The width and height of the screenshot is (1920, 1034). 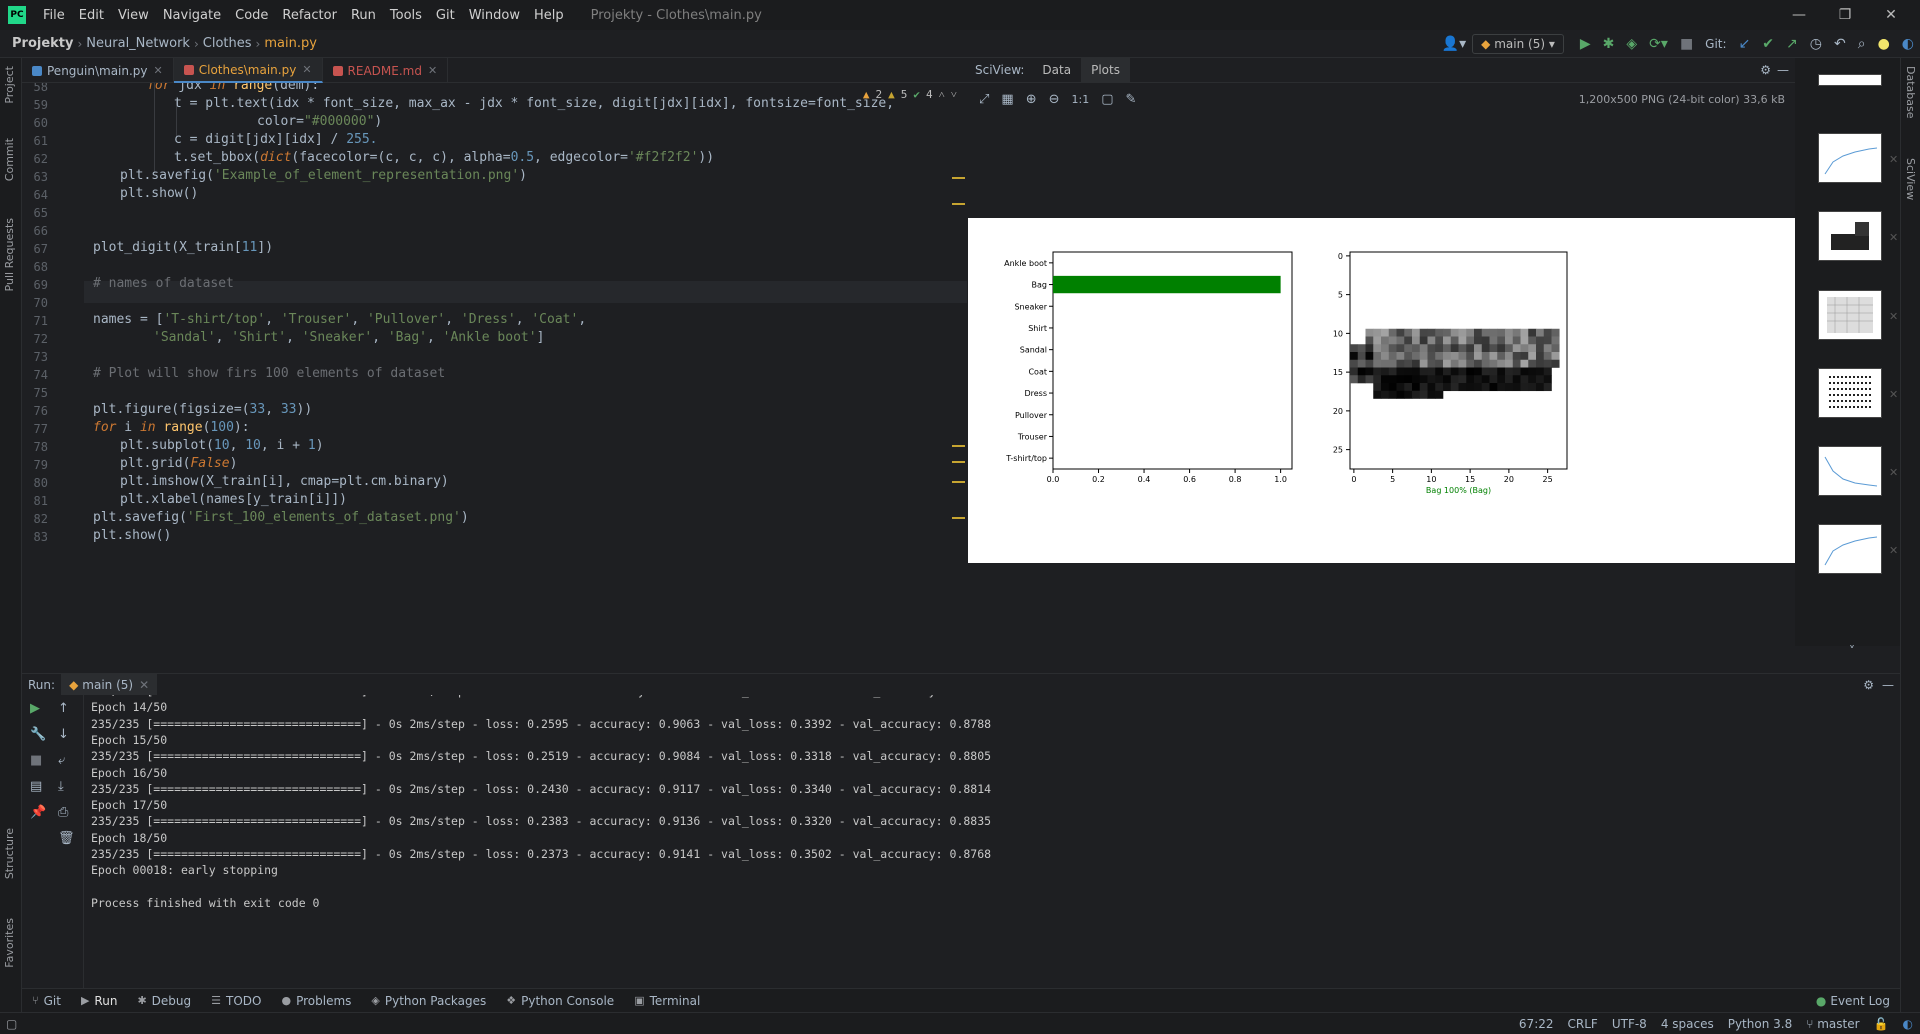 What do you see at coordinates (1609, 44) in the screenshot?
I see `debug-icon: ✱` at bounding box center [1609, 44].